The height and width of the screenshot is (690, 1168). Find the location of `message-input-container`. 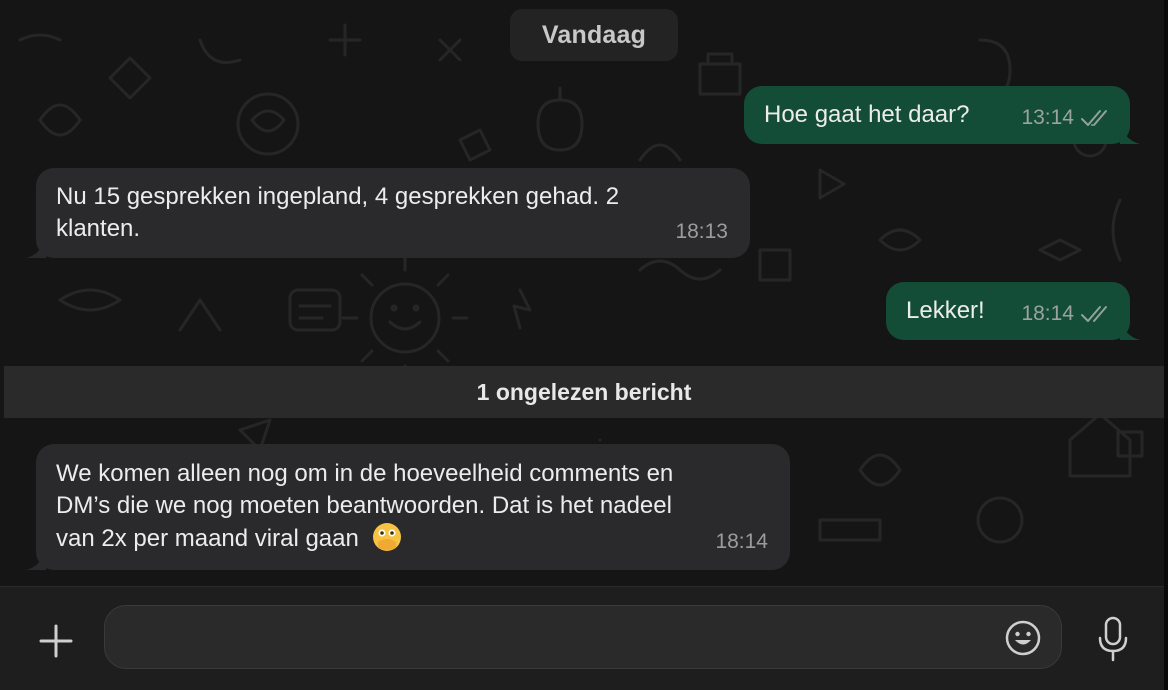

message-input-container is located at coordinates (583, 637).